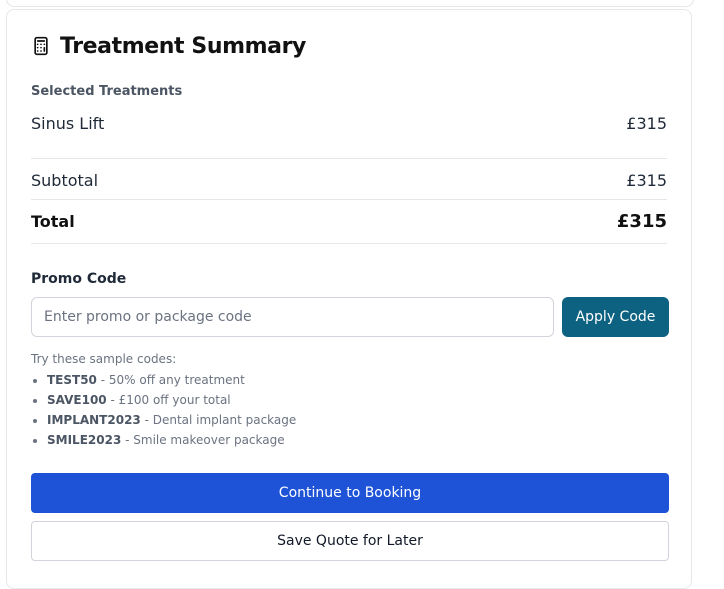 This screenshot has height=589, width=724. I want to click on subtotal-label: Subtotal, so click(65, 180).